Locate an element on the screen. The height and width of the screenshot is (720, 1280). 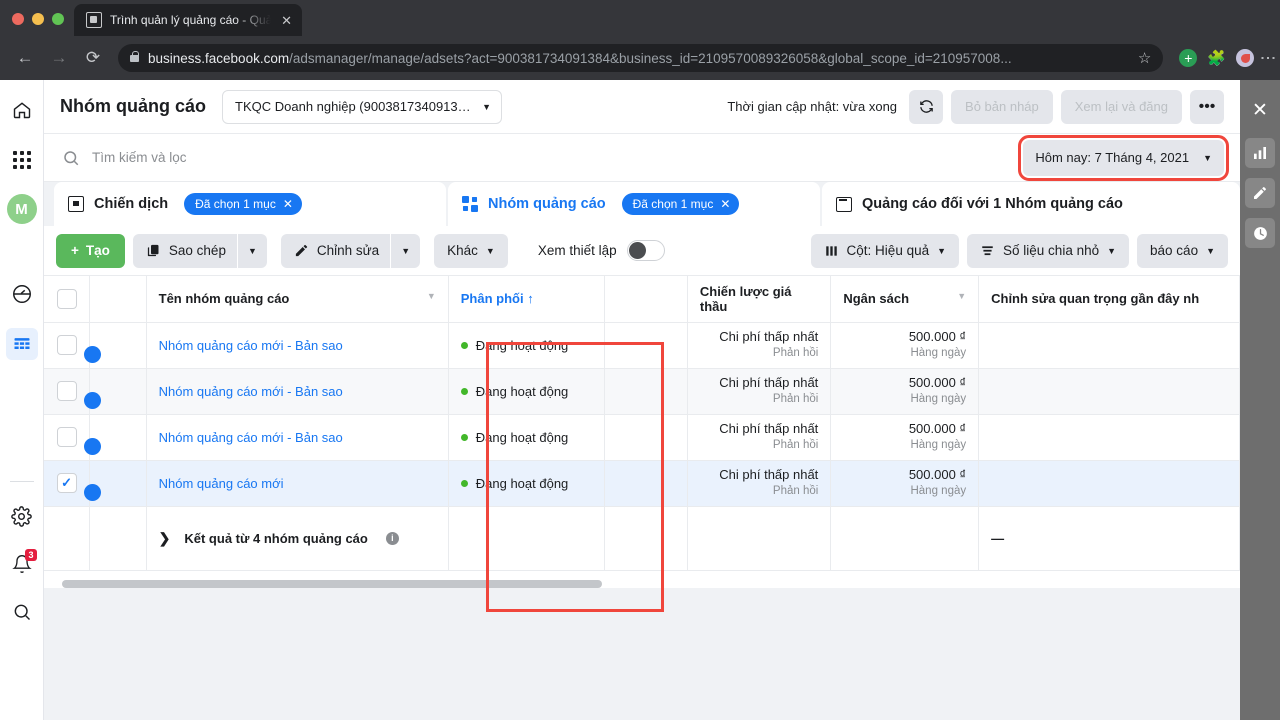
columns-button: Cột: Hiệu quả ▼ is located at coordinates (885, 250).